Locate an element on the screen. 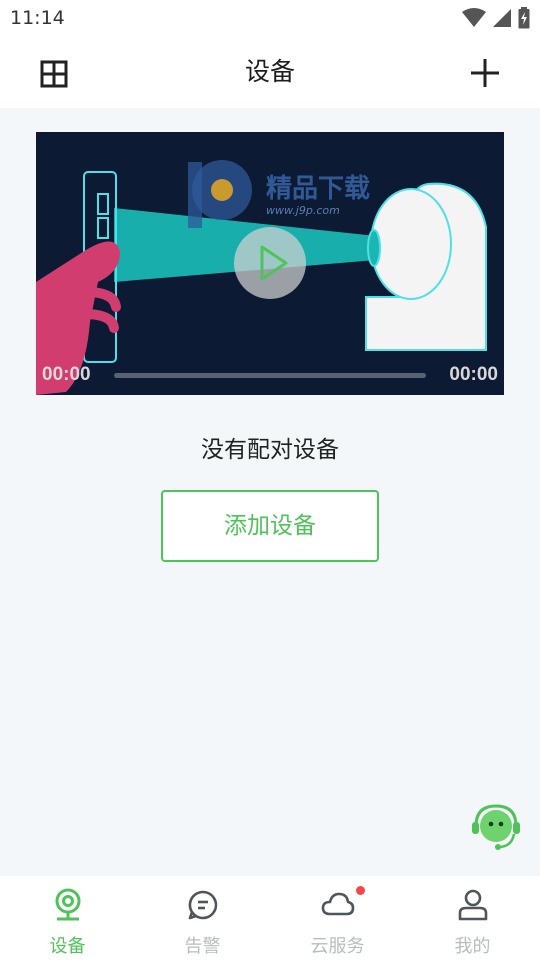 This screenshot has width=540, height=960. tab-label-cloud: 云服务 is located at coordinates (337, 946).